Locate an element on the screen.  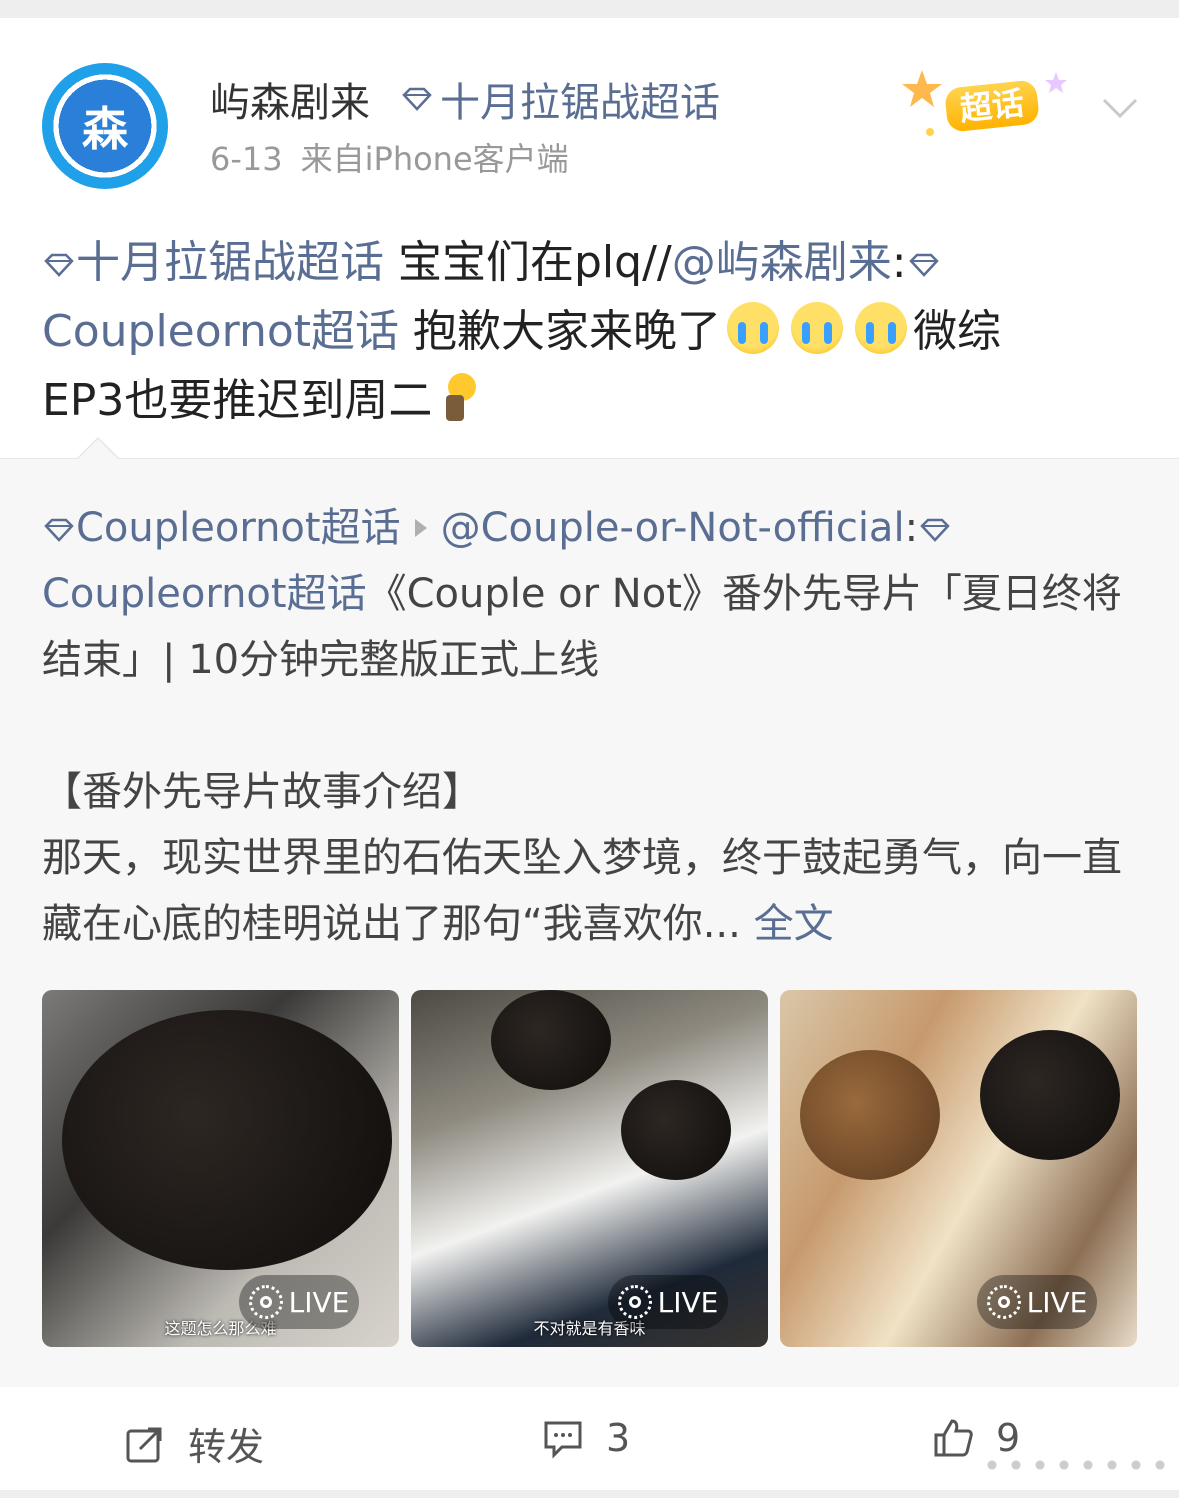
post-topic-label: 十月拉锯战超话 is located at coordinates (230, 262).